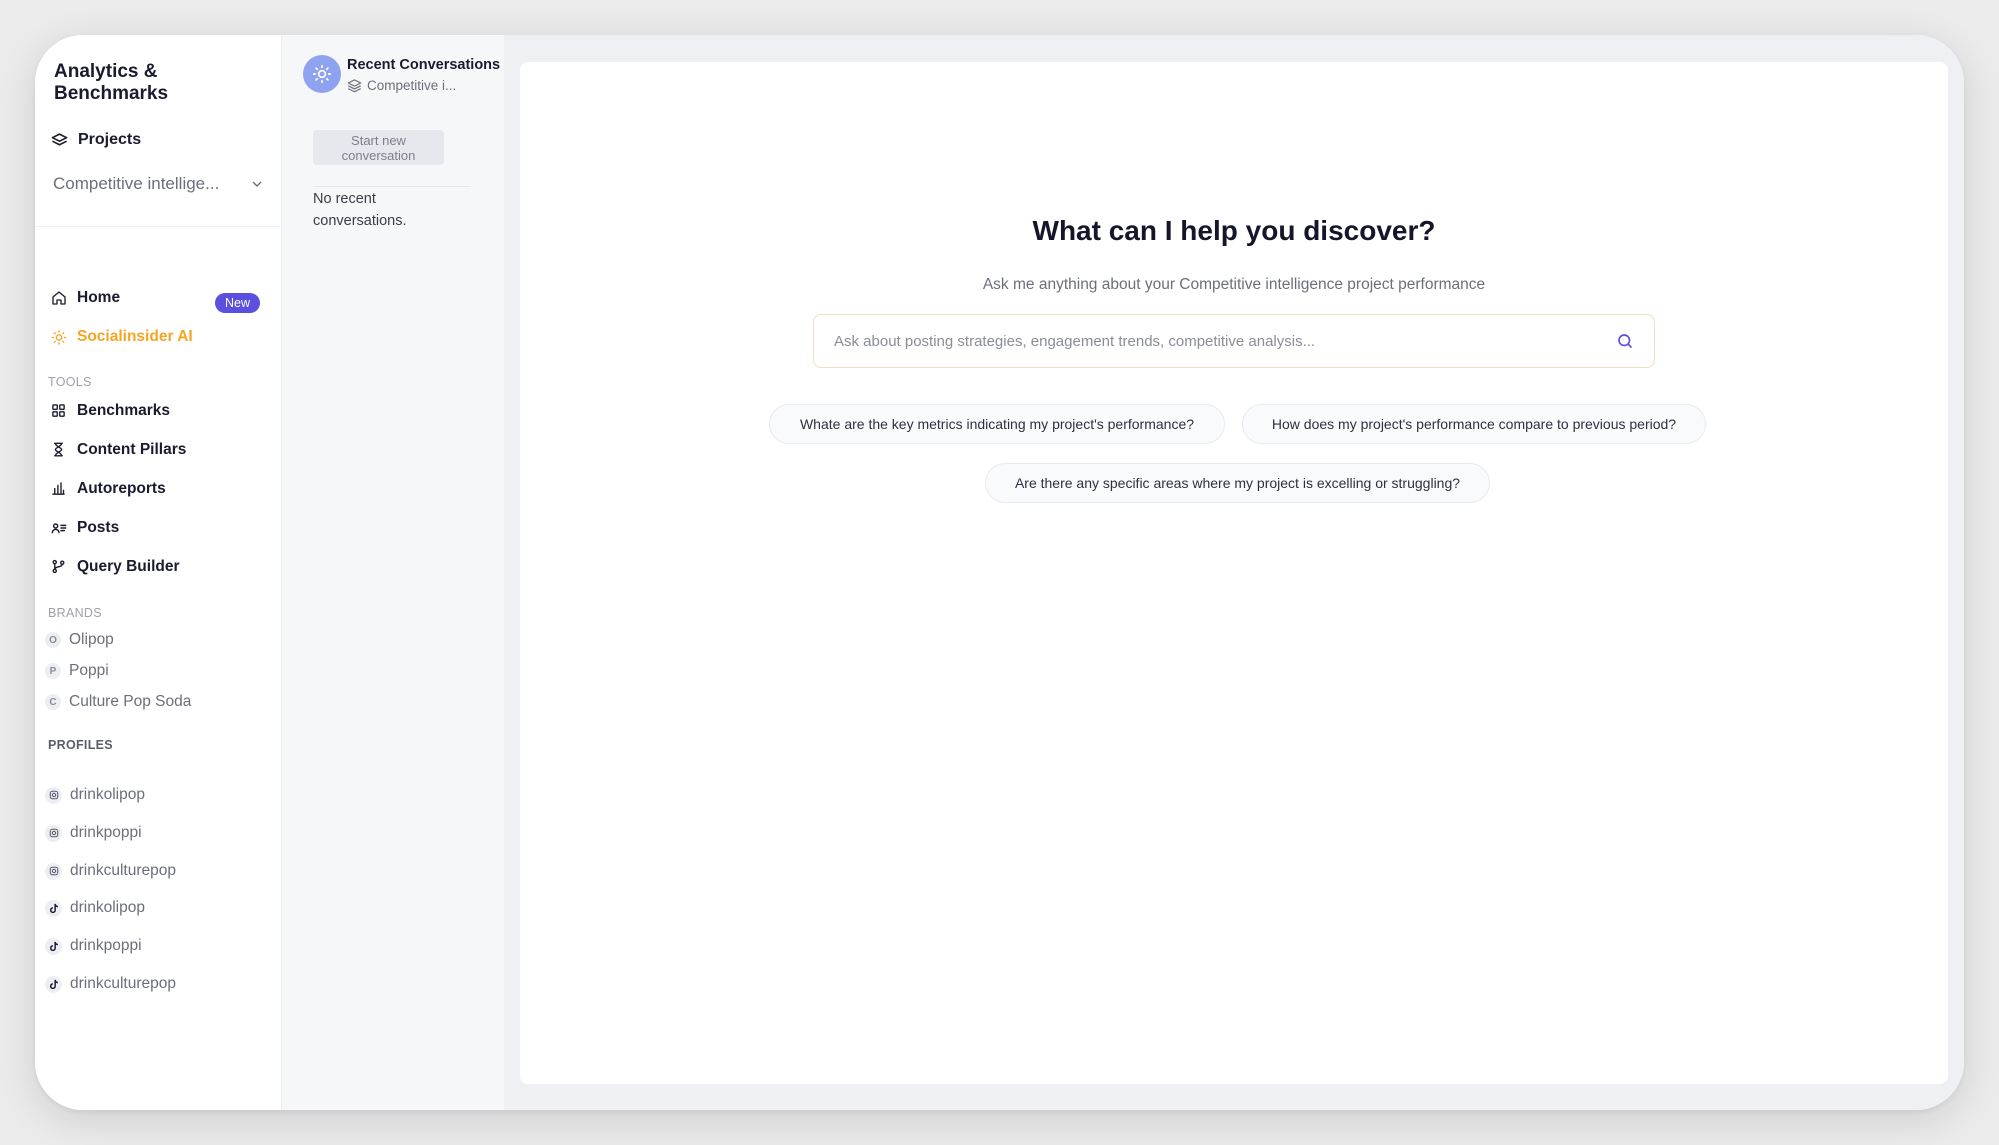 The width and height of the screenshot is (1999, 1145). Describe the element at coordinates (158, 226) in the screenshot. I see `sidebar-divider` at that location.